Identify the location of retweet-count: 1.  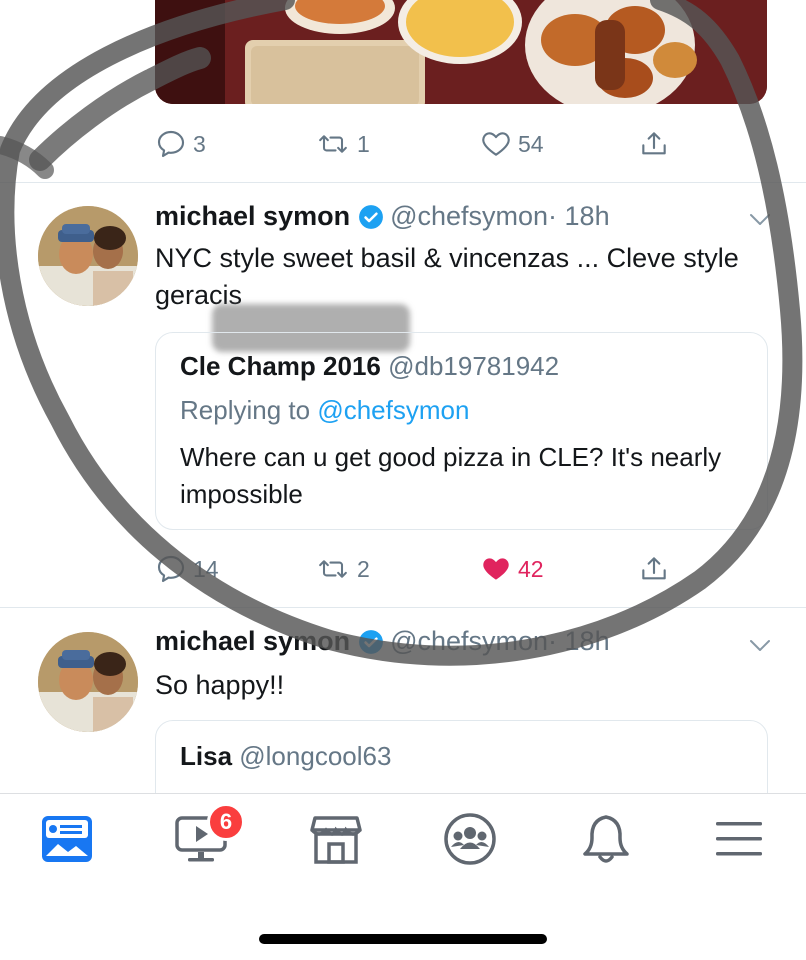
(363, 143).